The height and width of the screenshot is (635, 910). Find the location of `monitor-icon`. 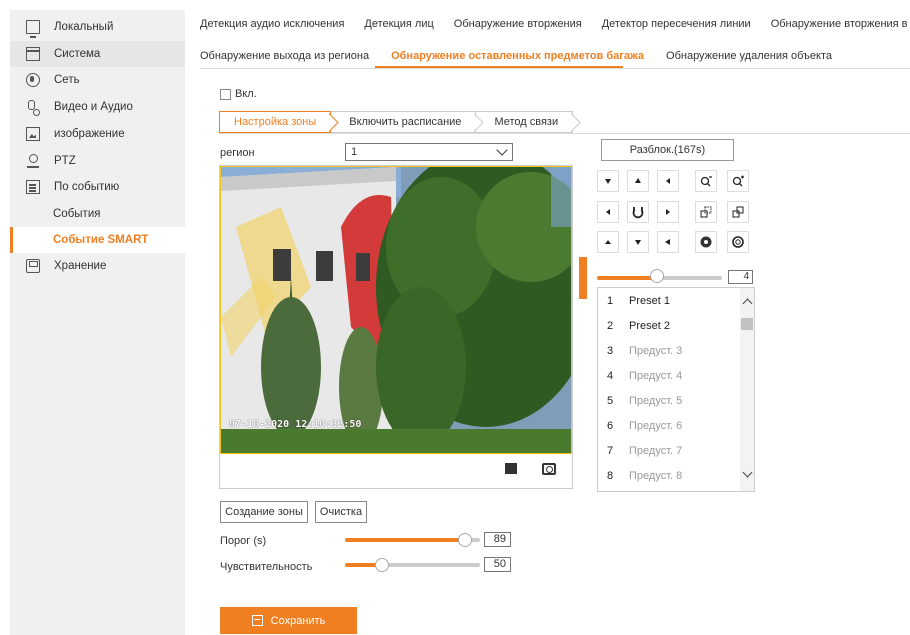

monitor-icon is located at coordinates (33, 29).